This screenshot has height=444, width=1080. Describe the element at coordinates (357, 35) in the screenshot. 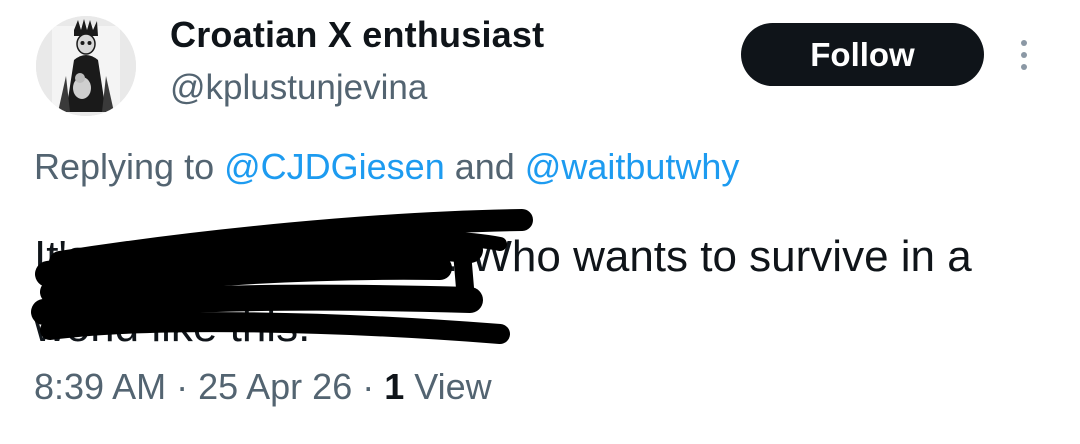

I see `author-display-name: Croatian X enthusiast` at that location.